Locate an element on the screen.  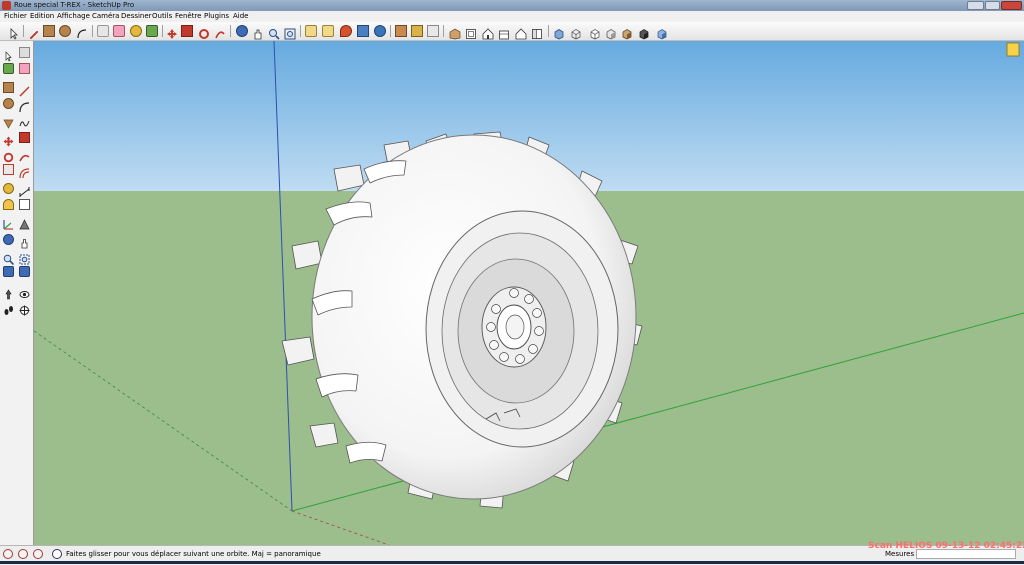
right-view-icon is located at coordinates (504, 32).